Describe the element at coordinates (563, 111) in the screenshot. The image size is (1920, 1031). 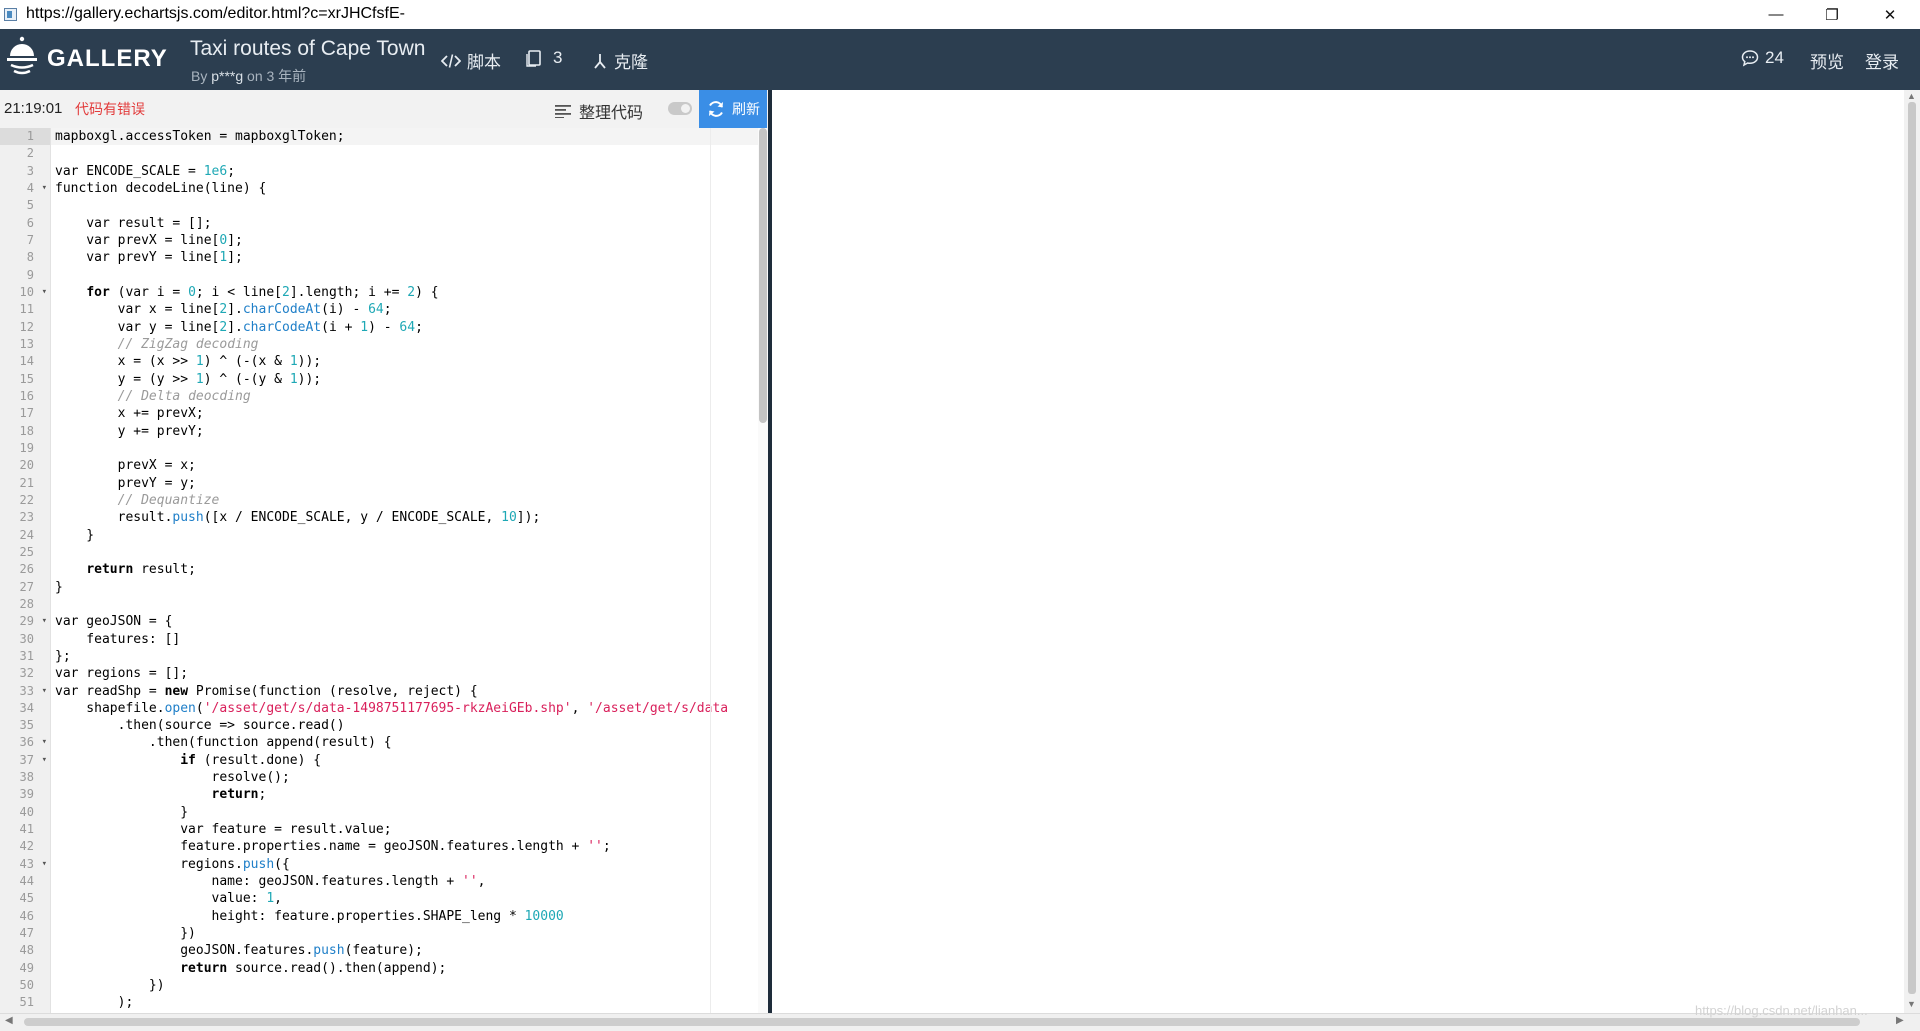
I see `align-left-icon` at that location.